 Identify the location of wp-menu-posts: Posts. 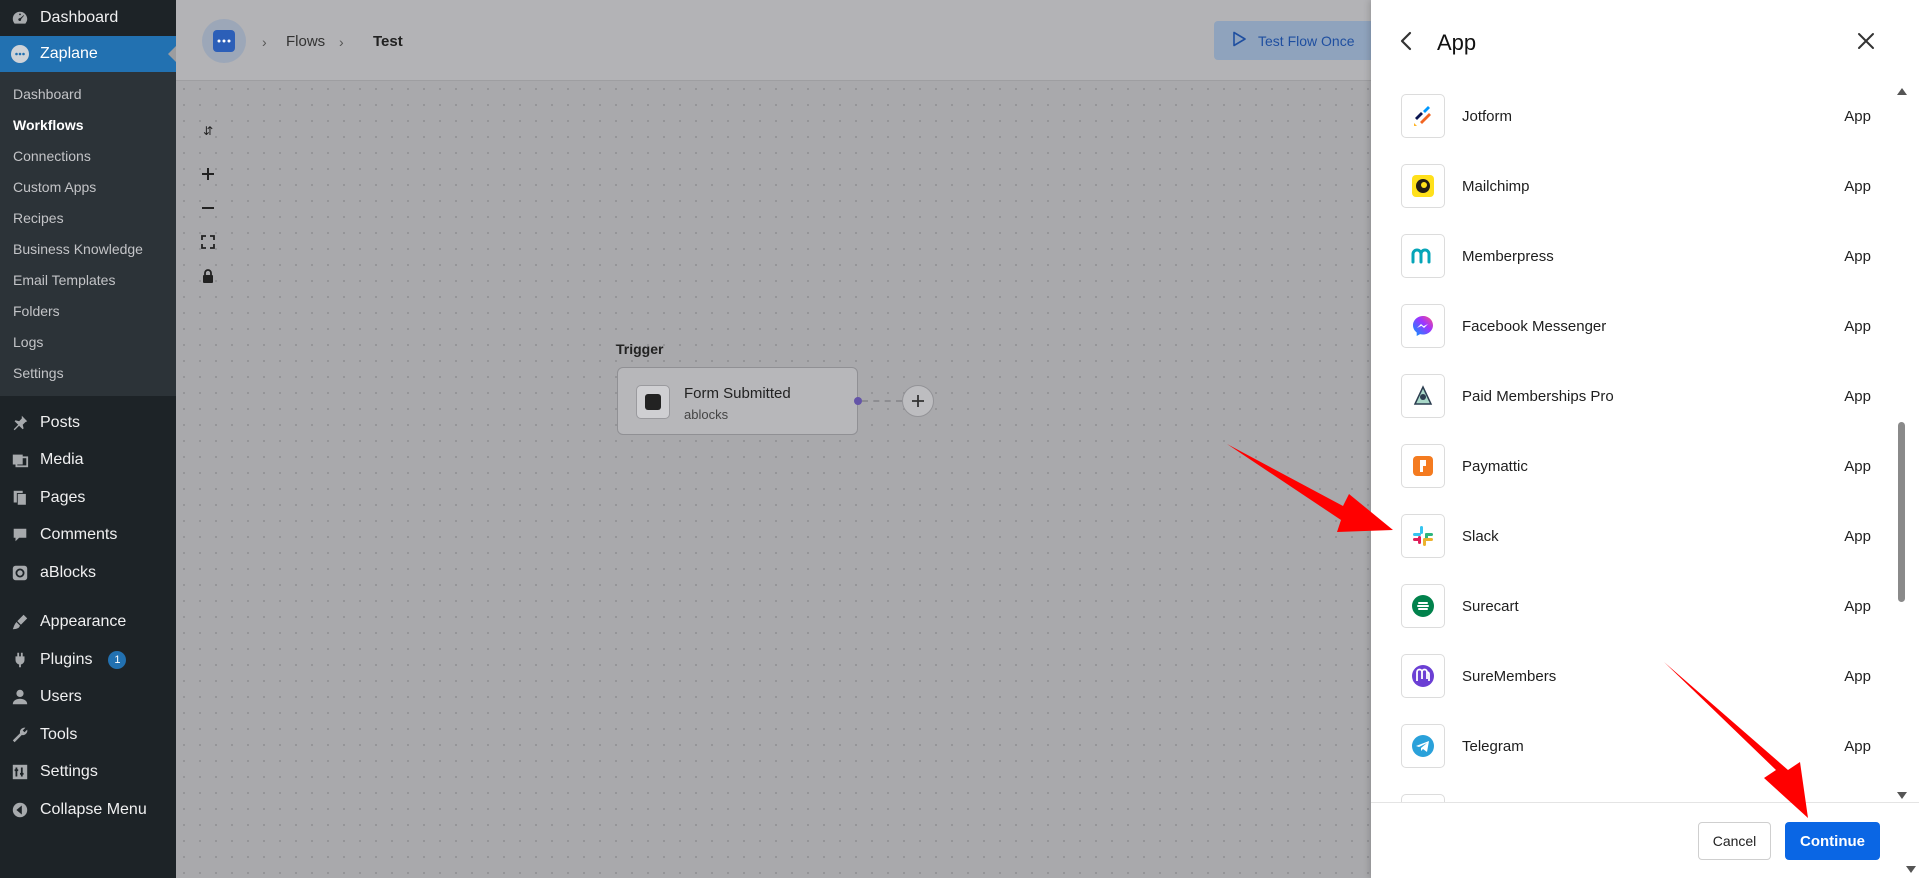
(88, 423).